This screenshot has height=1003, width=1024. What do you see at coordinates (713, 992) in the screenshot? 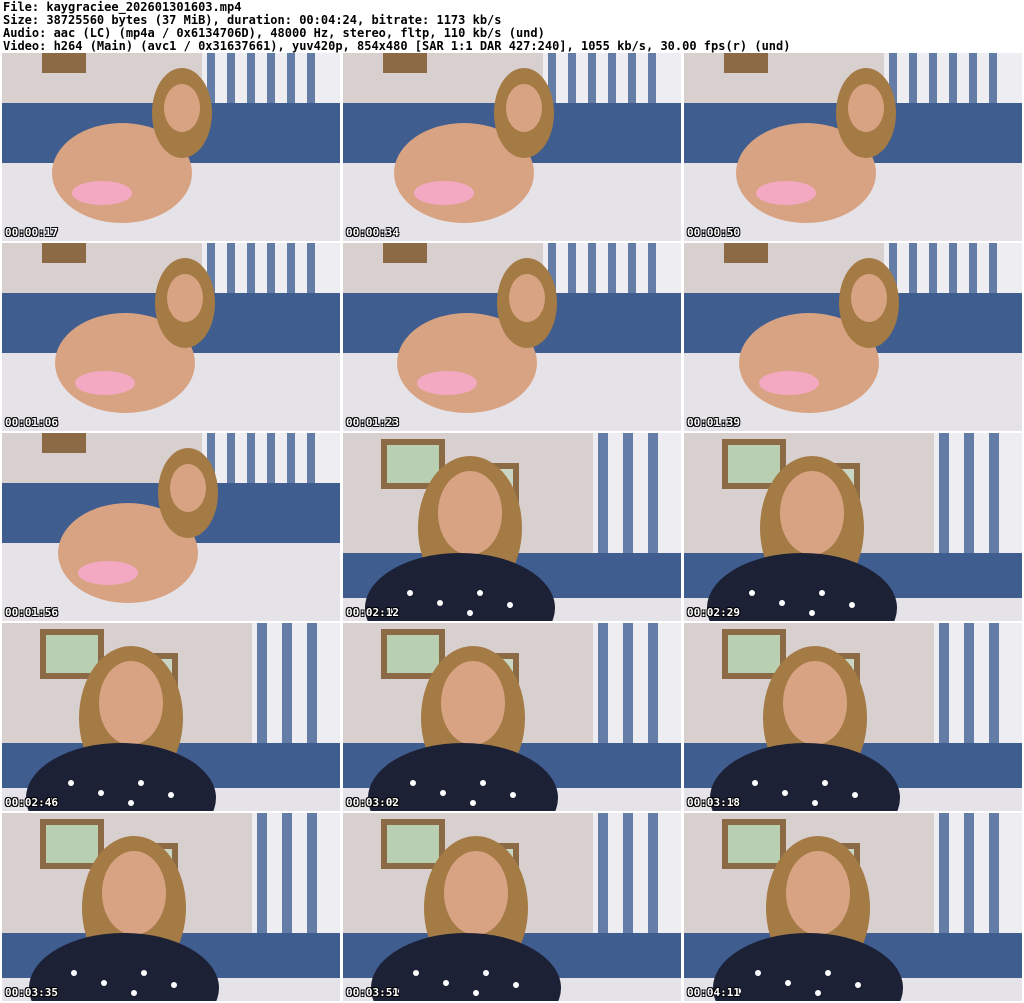
I see `timestamp-label: 00:04:11` at bounding box center [713, 992].